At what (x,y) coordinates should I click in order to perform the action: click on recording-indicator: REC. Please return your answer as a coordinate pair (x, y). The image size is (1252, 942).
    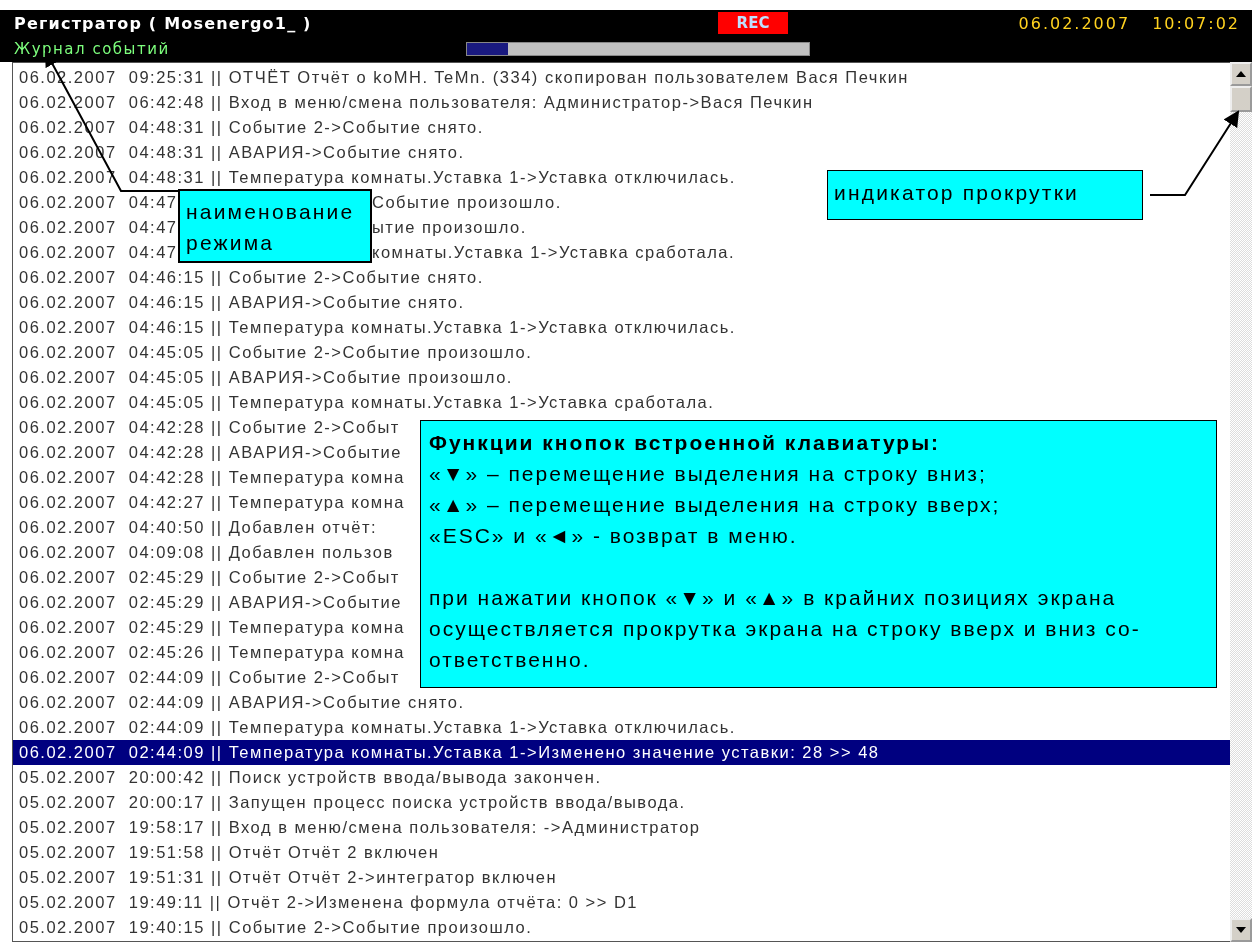
    Looking at the image, I should click on (753, 23).